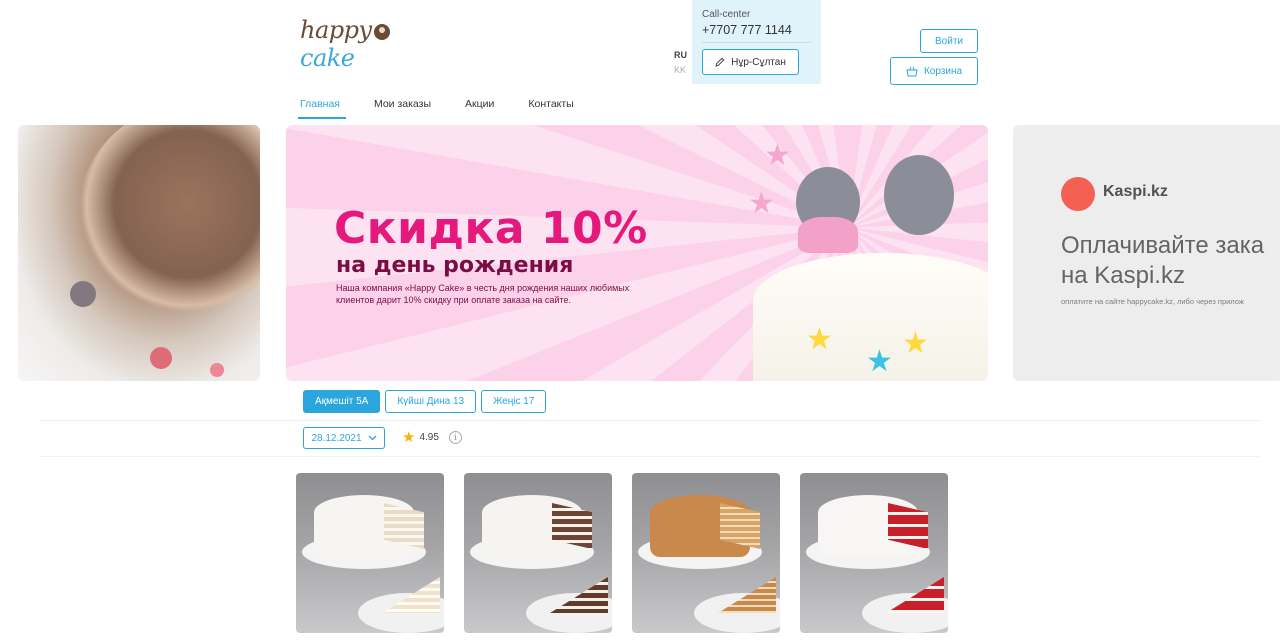  Describe the element at coordinates (479, 107) in the screenshot. I see `nav-promotions: Акции` at that location.